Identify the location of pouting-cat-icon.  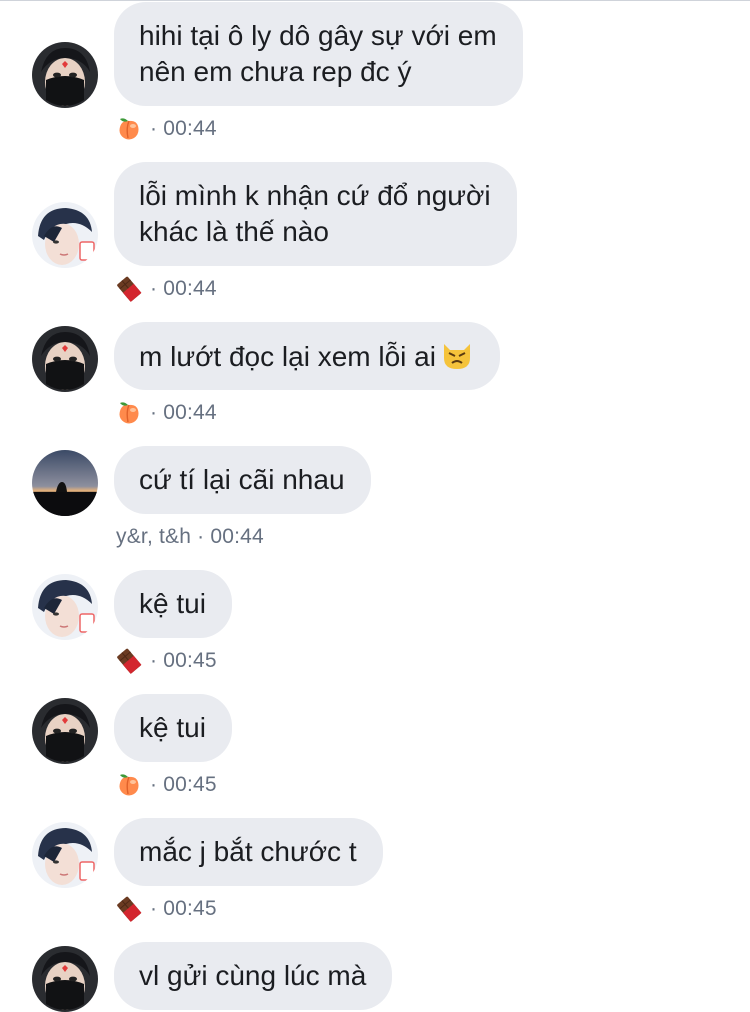
(457, 355).